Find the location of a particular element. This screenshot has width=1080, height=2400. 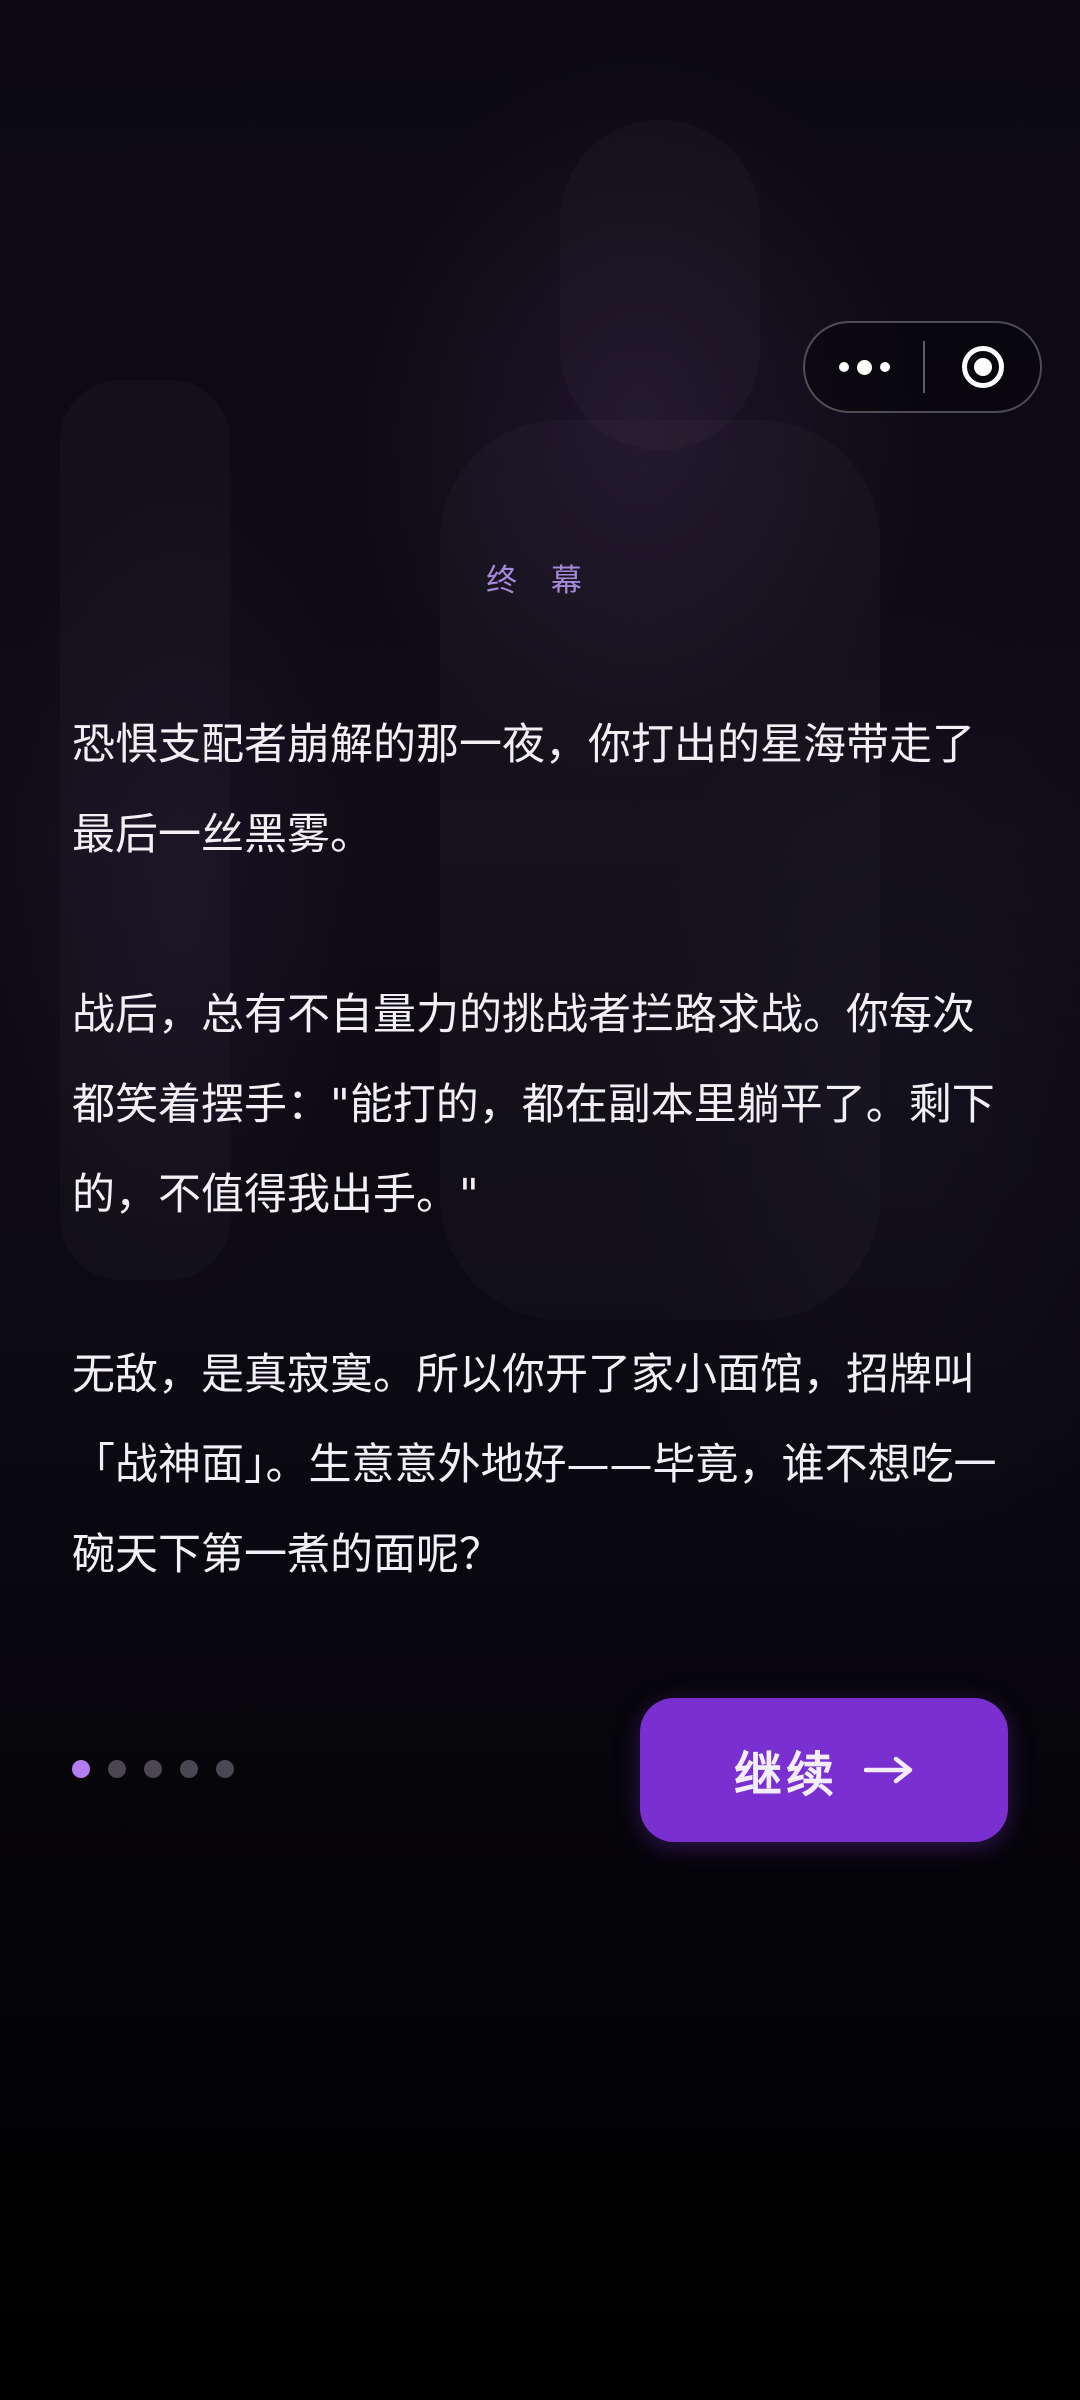

page-indicator is located at coordinates (153, 1769).